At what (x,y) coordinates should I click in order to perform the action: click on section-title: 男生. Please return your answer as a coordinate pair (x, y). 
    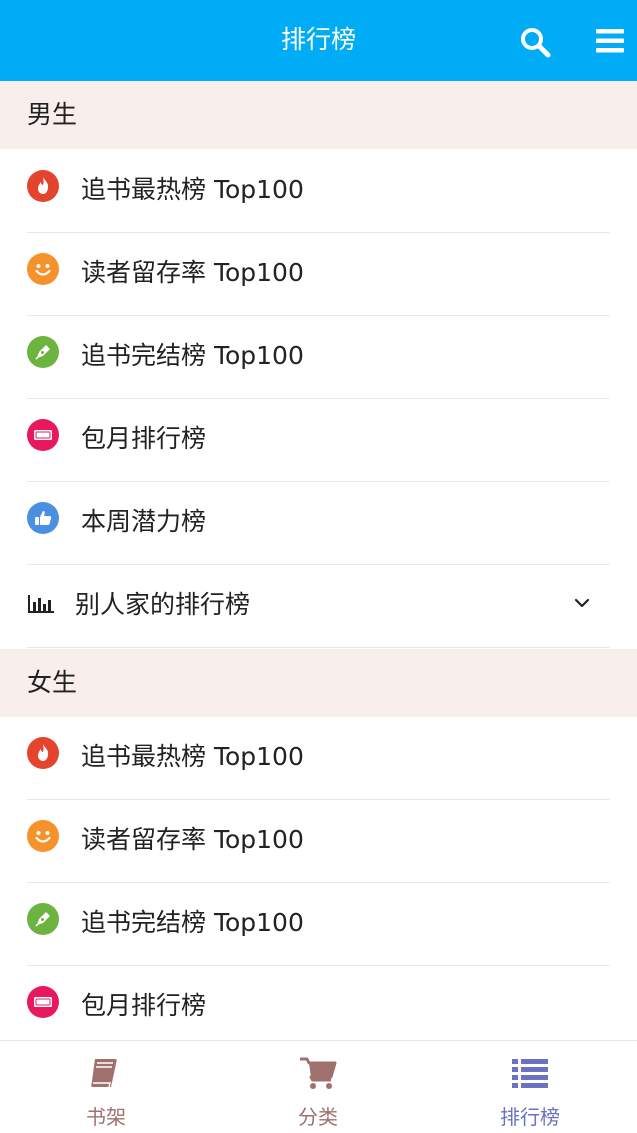
    Looking at the image, I should click on (52, 114).